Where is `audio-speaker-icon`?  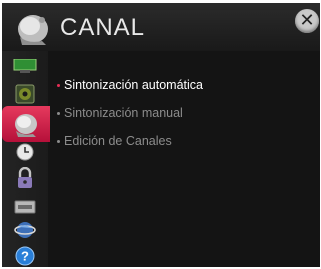 audio-speaker-icon is located at coordinates (25, 94).